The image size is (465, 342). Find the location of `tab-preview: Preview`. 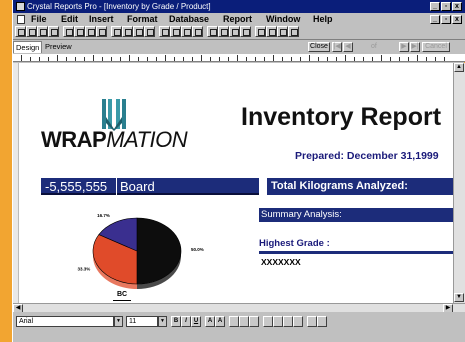

tab-preview: Preview is located at coordinates (58, 47).